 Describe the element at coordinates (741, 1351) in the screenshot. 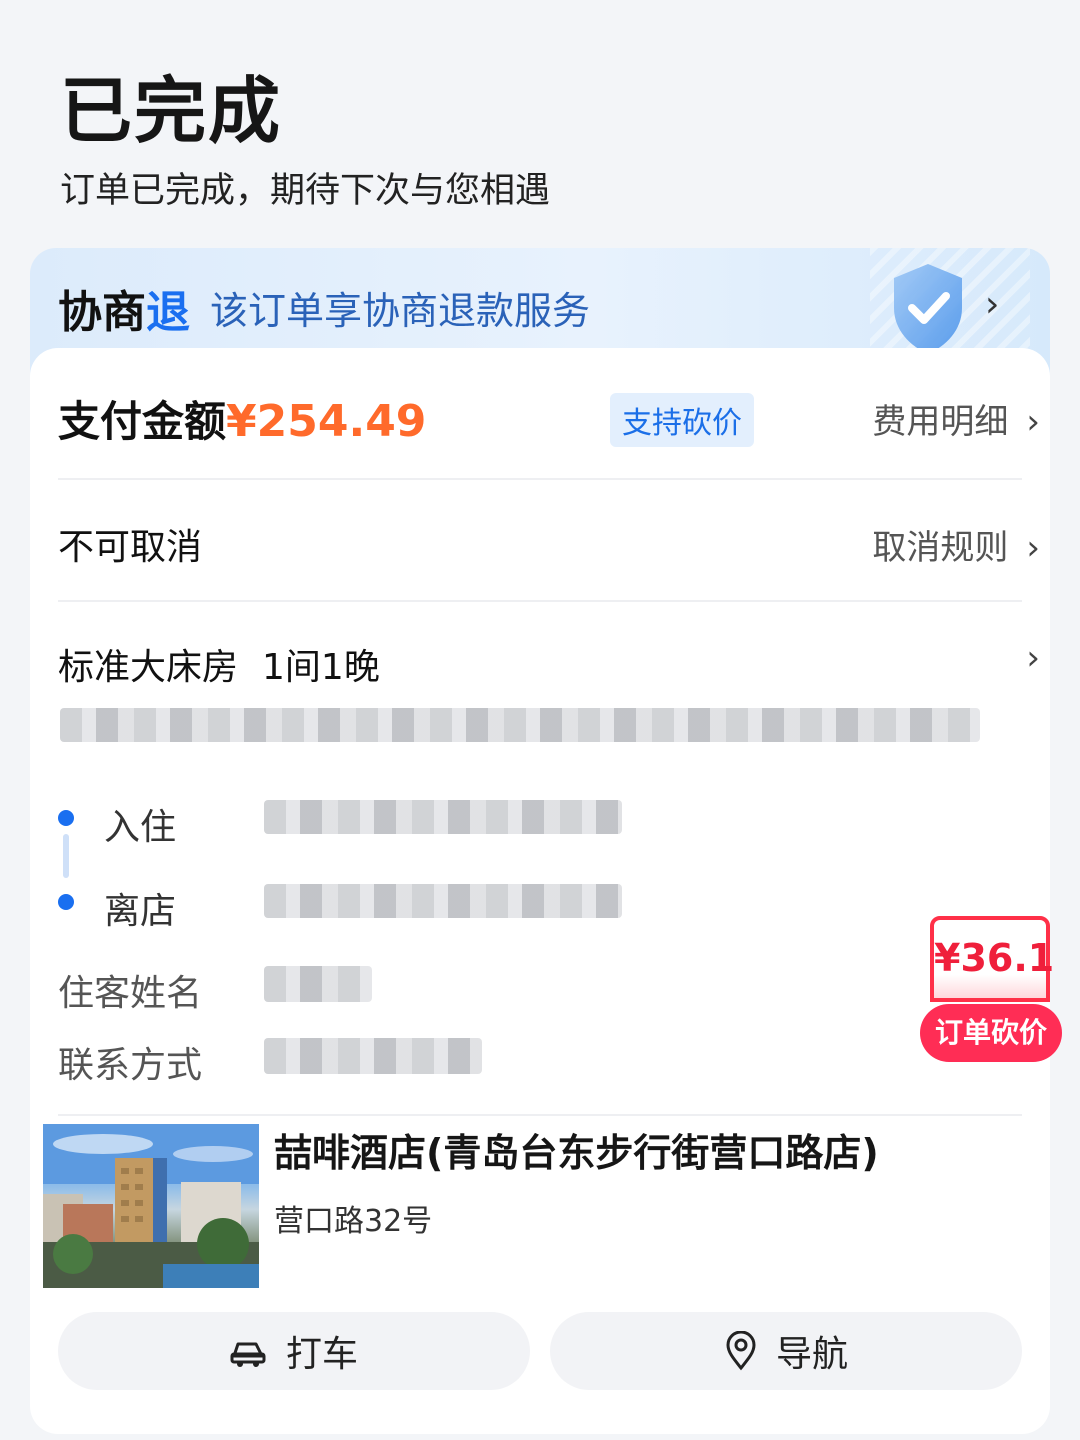

I see `location-pin-icon` at that location.